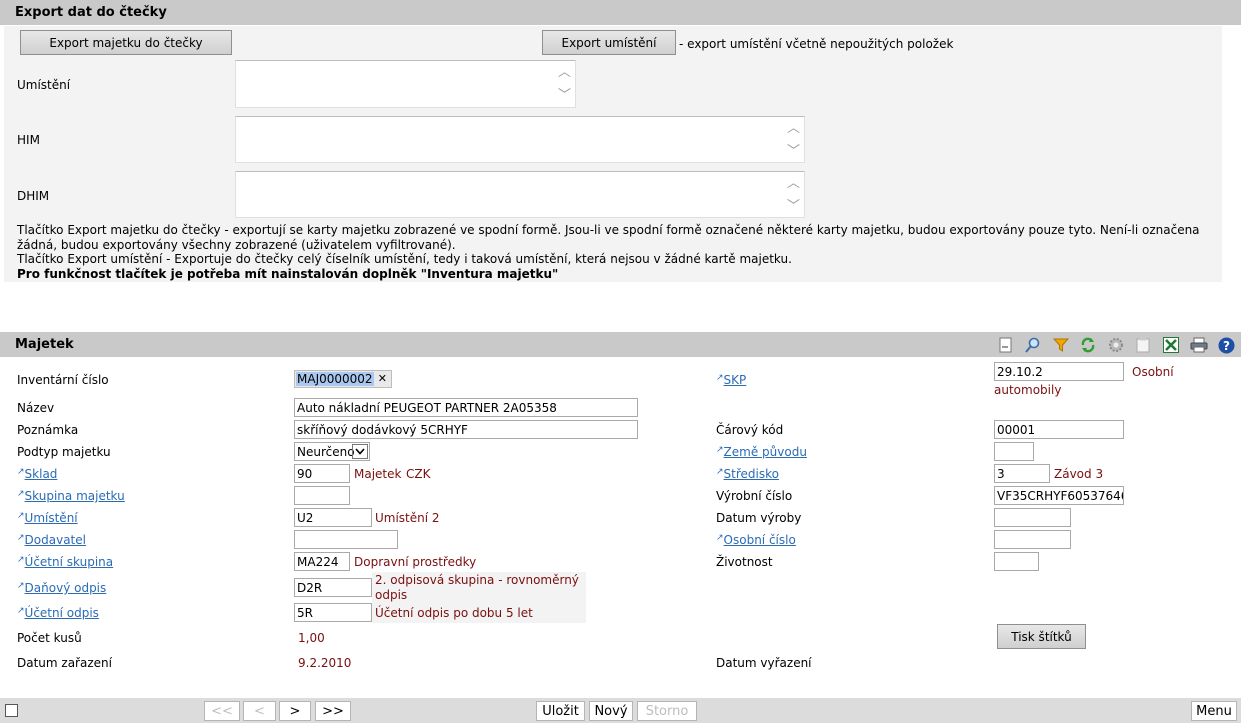 This screenshot has height=723, width=1241. I want to click on name-input: Auto nákladní PEUGEOT PARTNER 2A05358, so click(466, 407).